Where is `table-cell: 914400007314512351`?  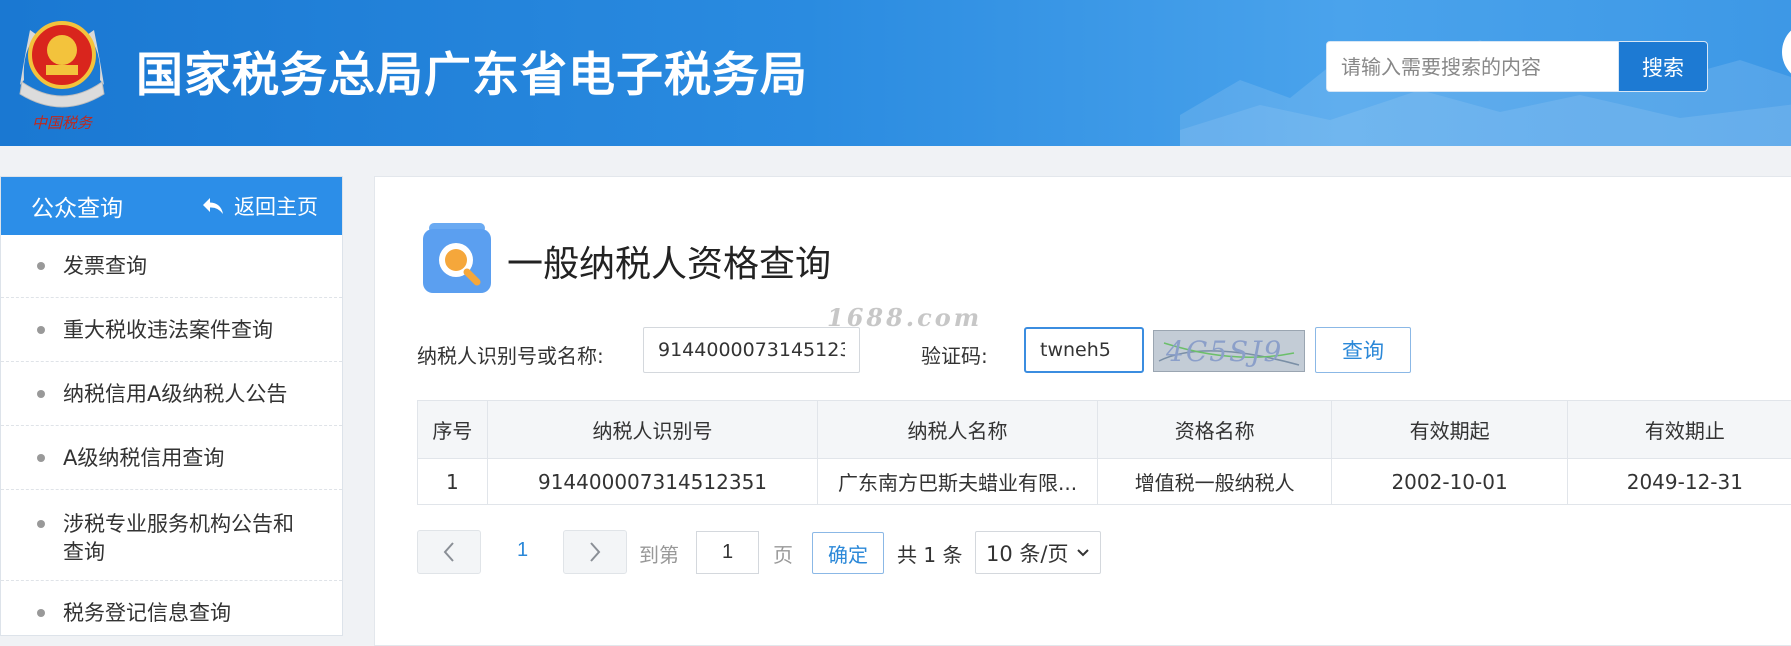 table-cell: 914400007314512351 is located at coordinates (652, 482).